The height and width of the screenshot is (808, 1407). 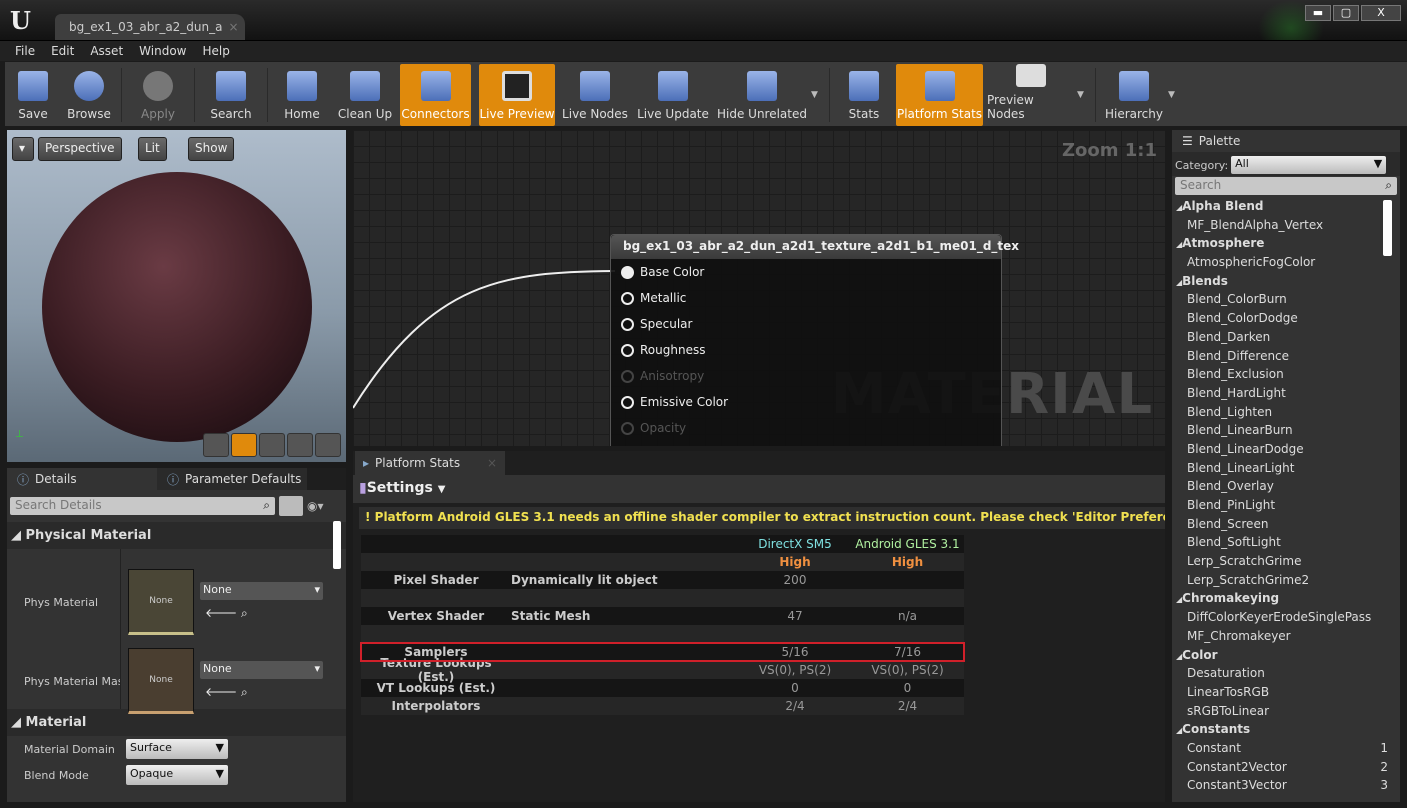 What do you see at coordinates (62, 51) in the screenshot?
I see `menu-edit: Edit` at bounding box center [62, 51].